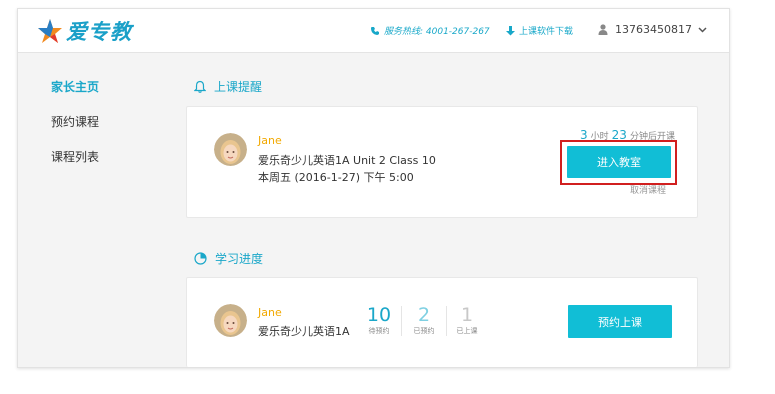  I want to click on download-link: 上课软件下载, so click(539, 30).